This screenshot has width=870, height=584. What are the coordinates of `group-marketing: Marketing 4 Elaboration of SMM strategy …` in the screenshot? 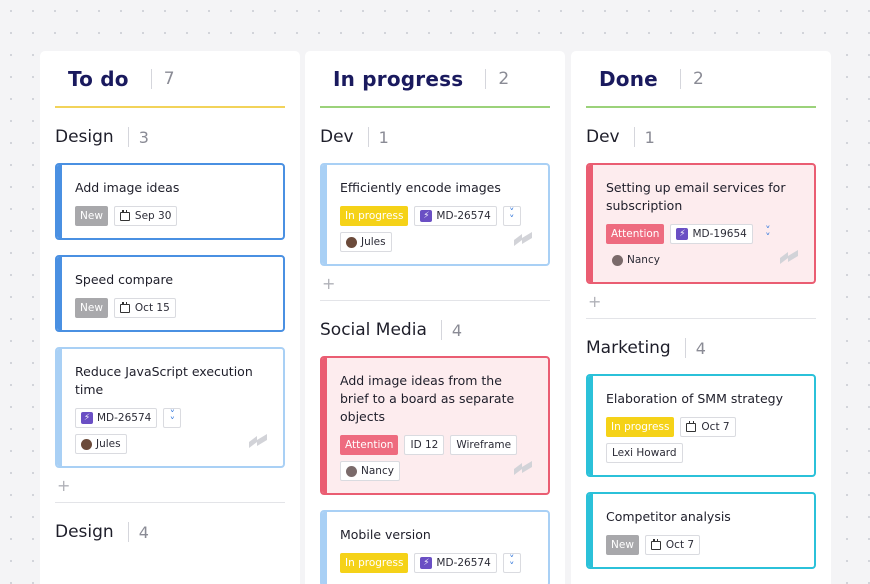 It's located at (701, 453).